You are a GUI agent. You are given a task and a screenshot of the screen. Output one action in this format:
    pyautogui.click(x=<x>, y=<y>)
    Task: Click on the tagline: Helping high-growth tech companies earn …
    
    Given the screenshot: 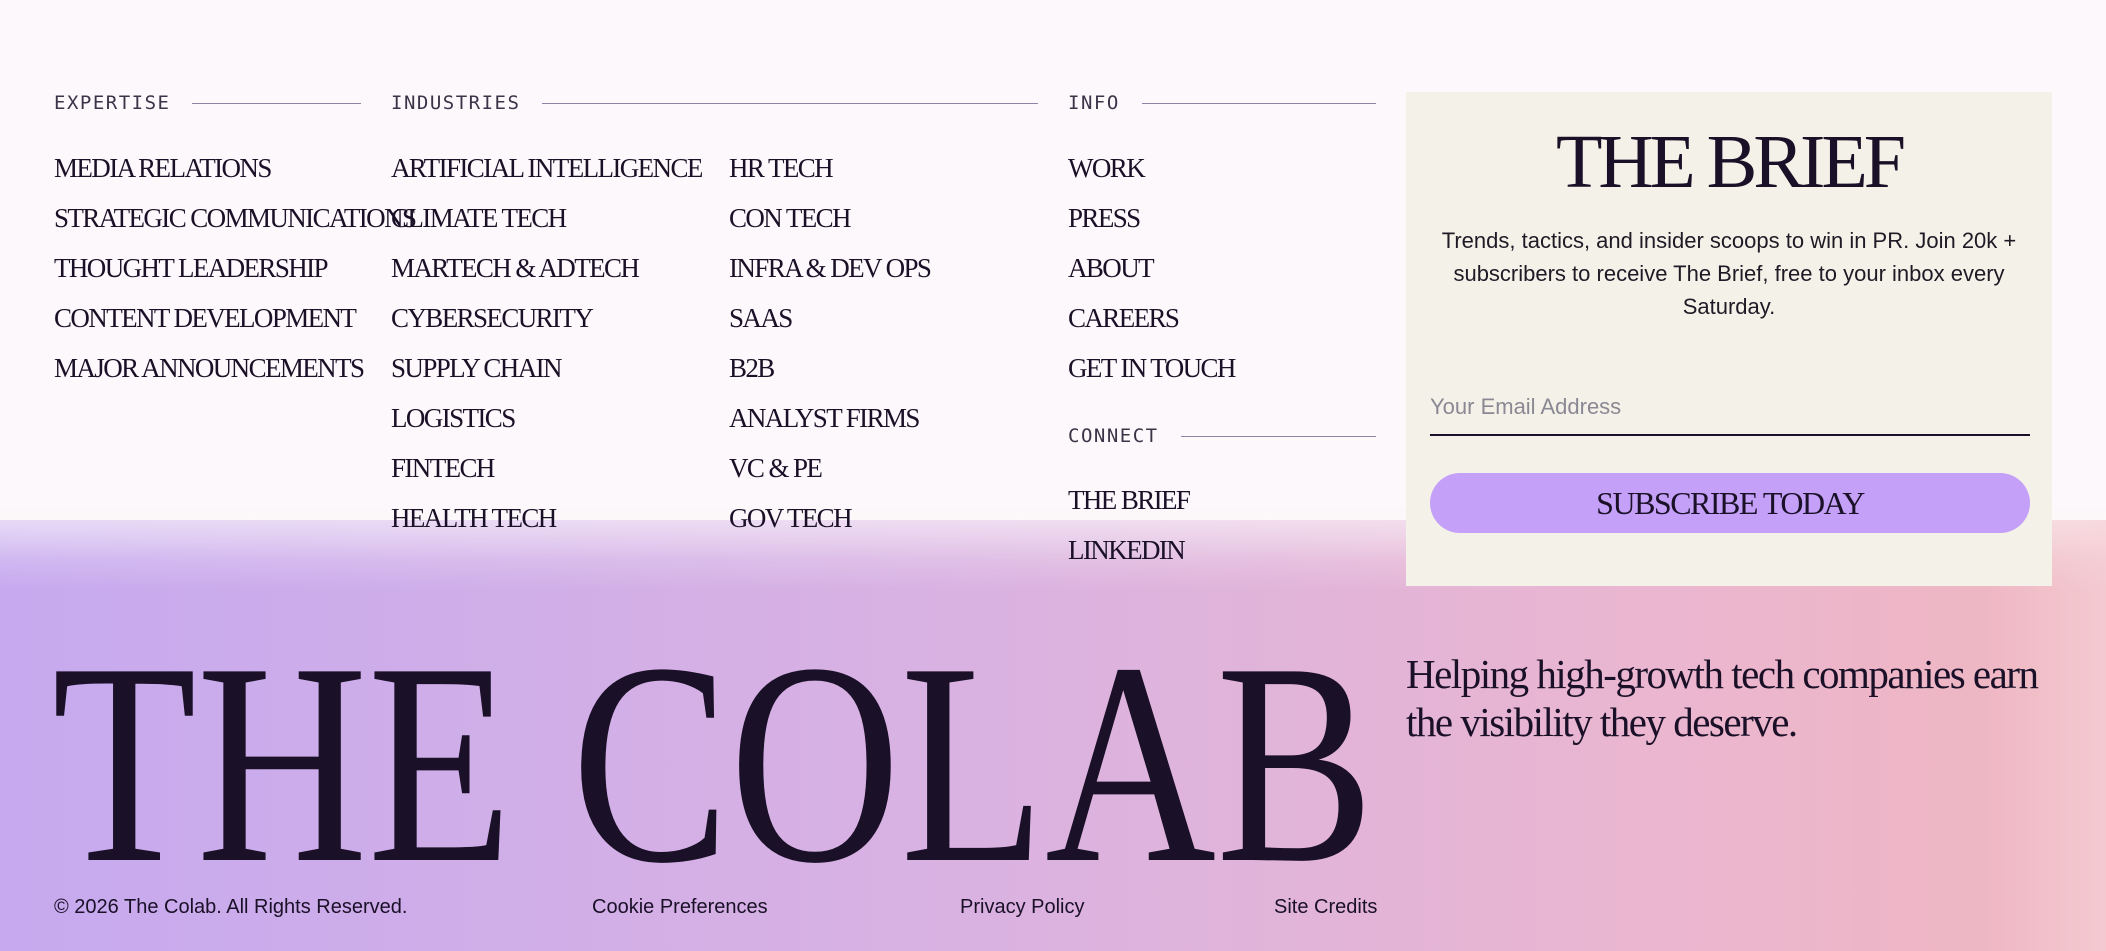 What is the action you would take?
    pyautogui.click(x=1722, y=698)
    